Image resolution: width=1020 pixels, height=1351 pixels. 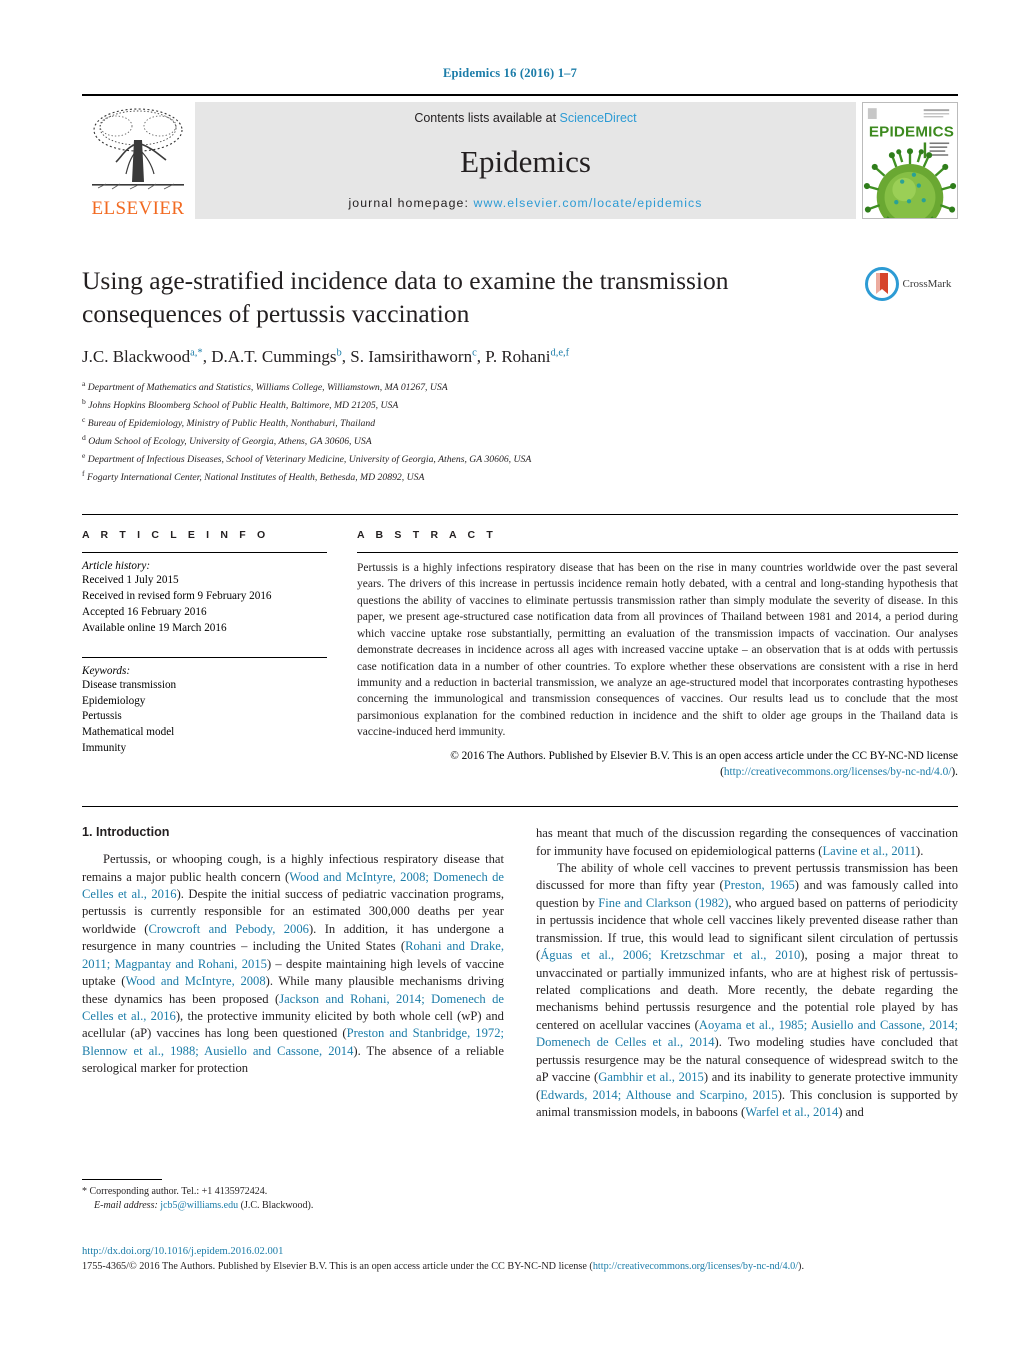 What do you see at coordinates (129, 684) in the screenshot?
I see `keyword-item: Disease transmission` at bounding box center [129, 684].